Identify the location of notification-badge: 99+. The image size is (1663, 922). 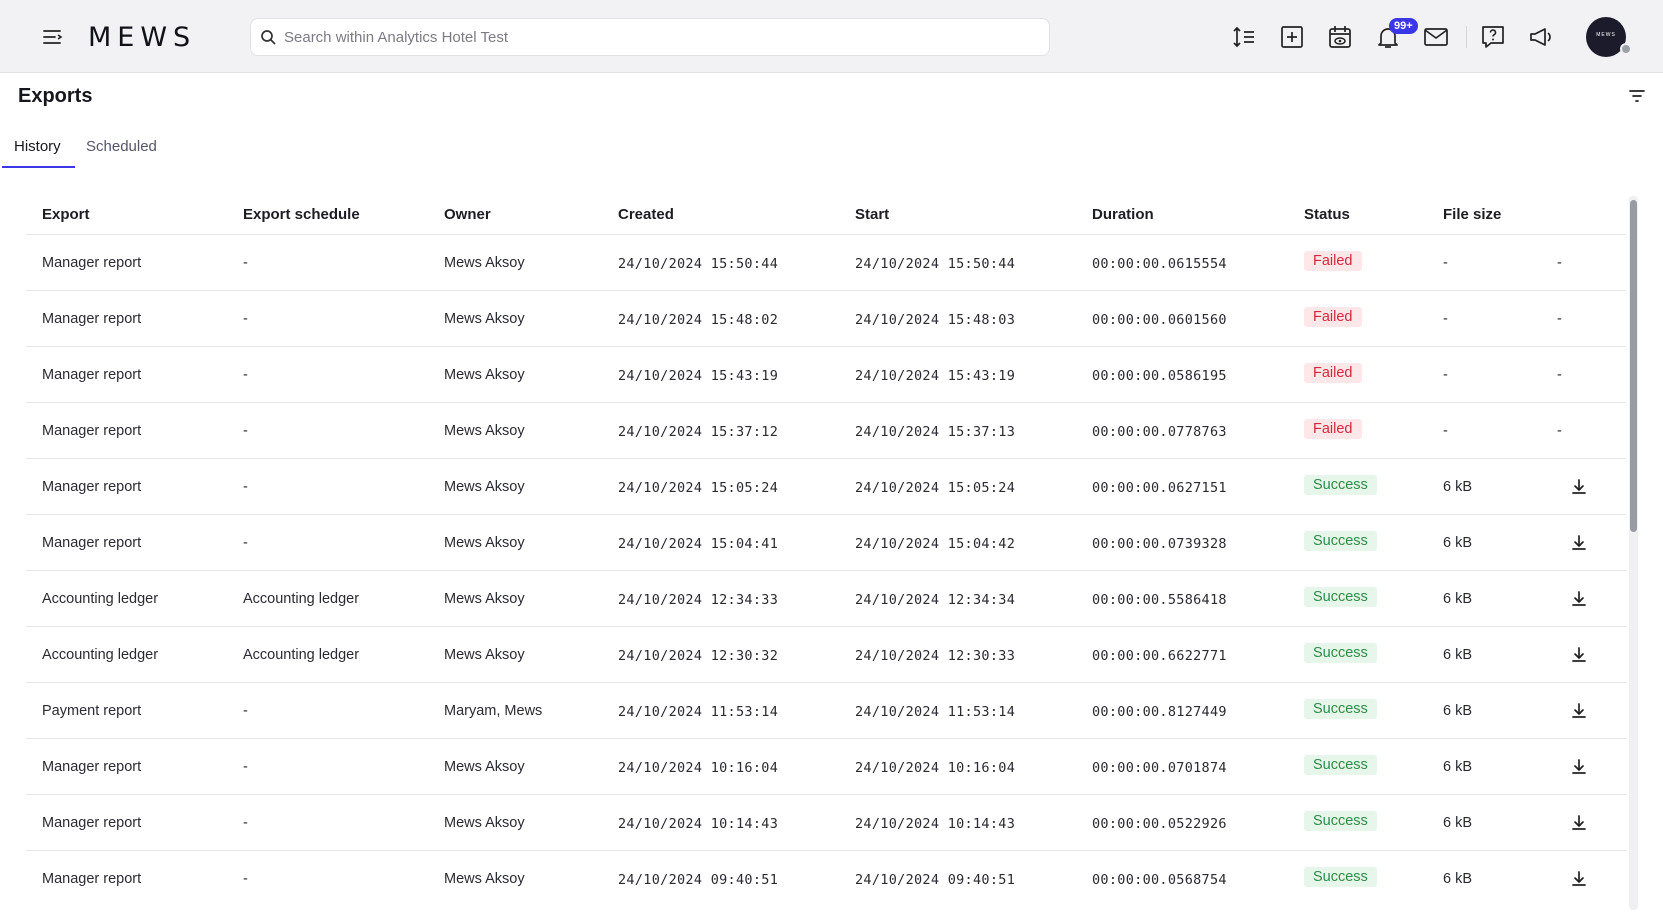
(1403, 26).